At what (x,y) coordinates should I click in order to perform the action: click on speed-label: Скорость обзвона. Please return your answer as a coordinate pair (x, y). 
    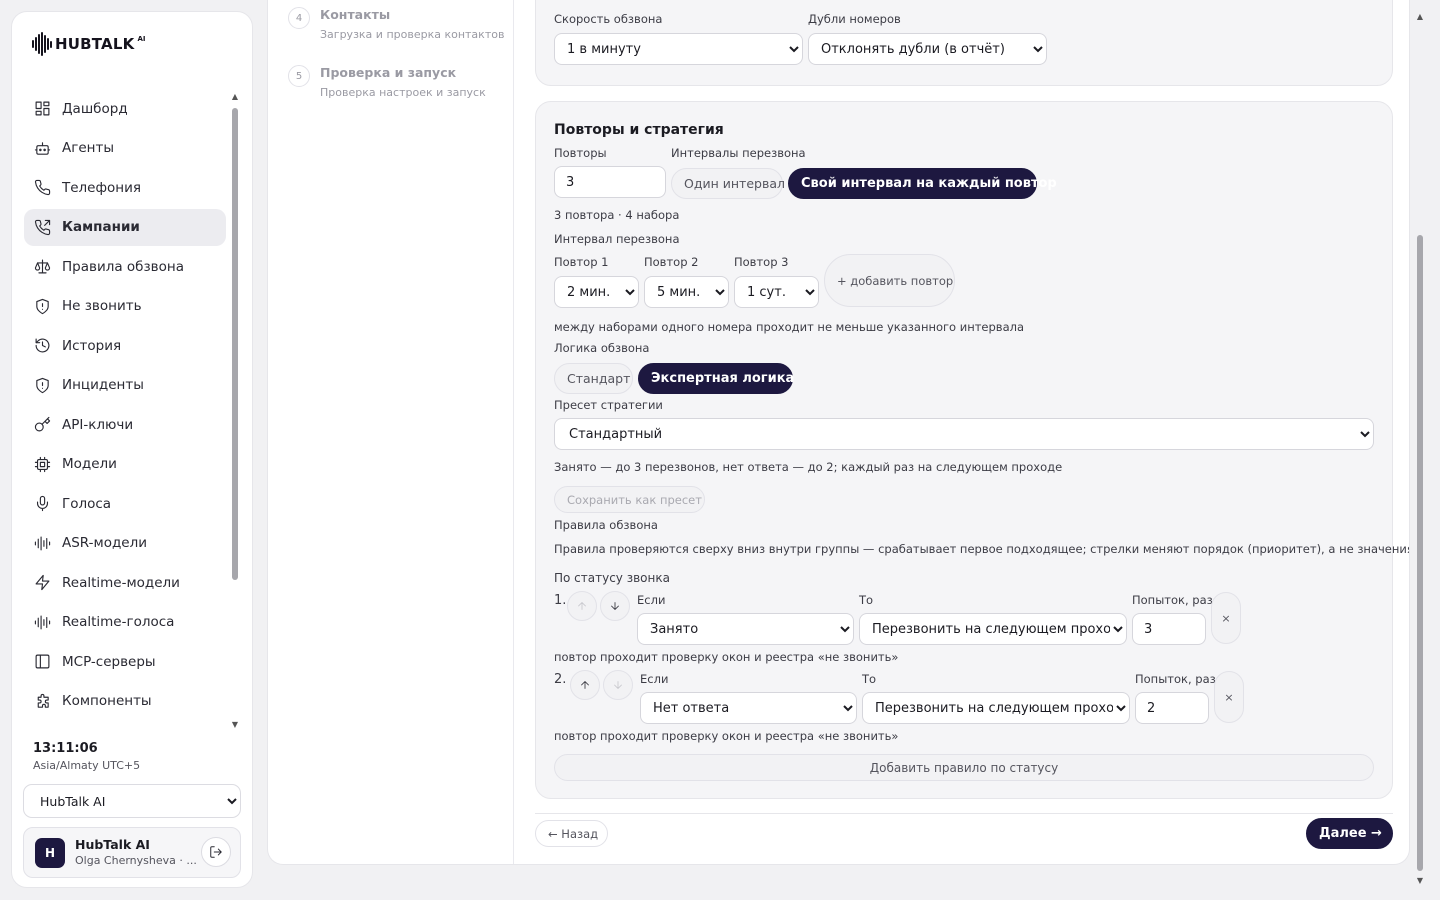
    Looking at the image, I should click on (608, 19).